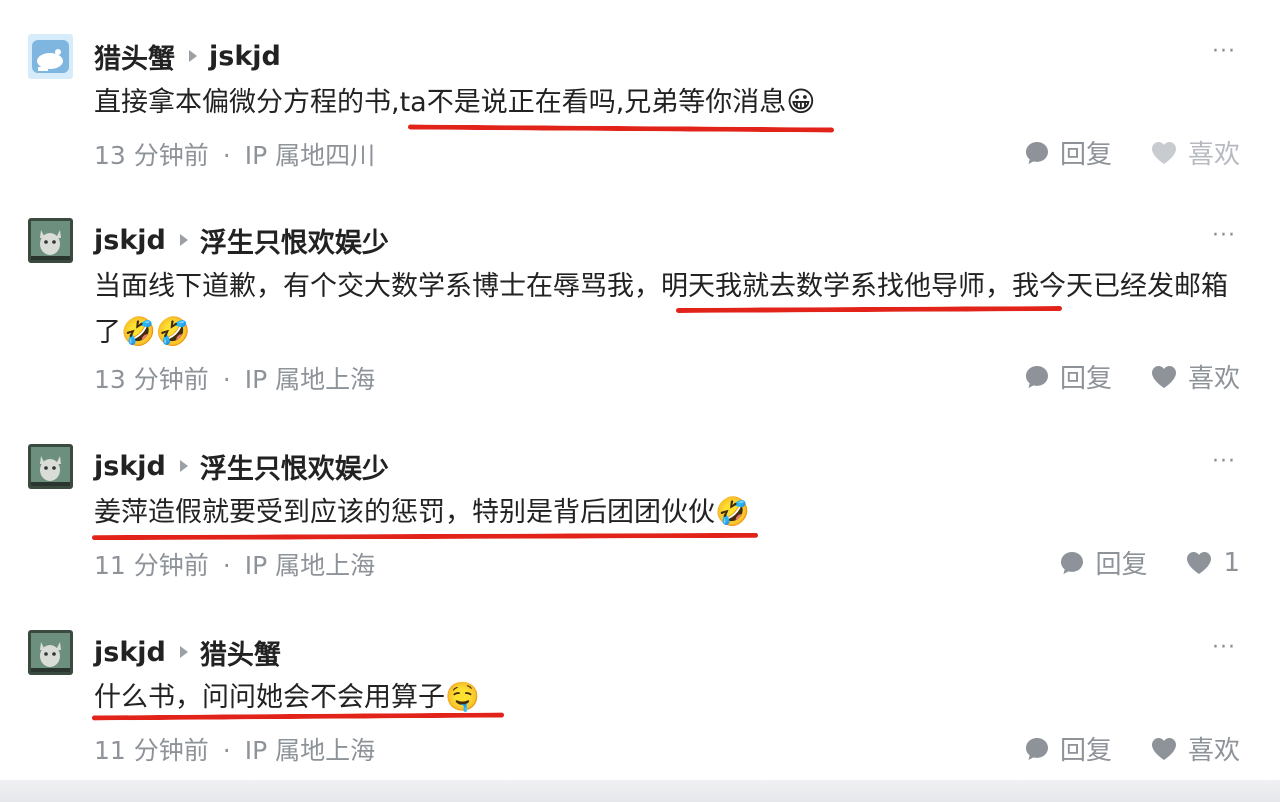 The width and height of the screenshot is (1280, 802). I want to click on comment-meta: 13 分钟前 · IP 属地四川, so click(234, 154).